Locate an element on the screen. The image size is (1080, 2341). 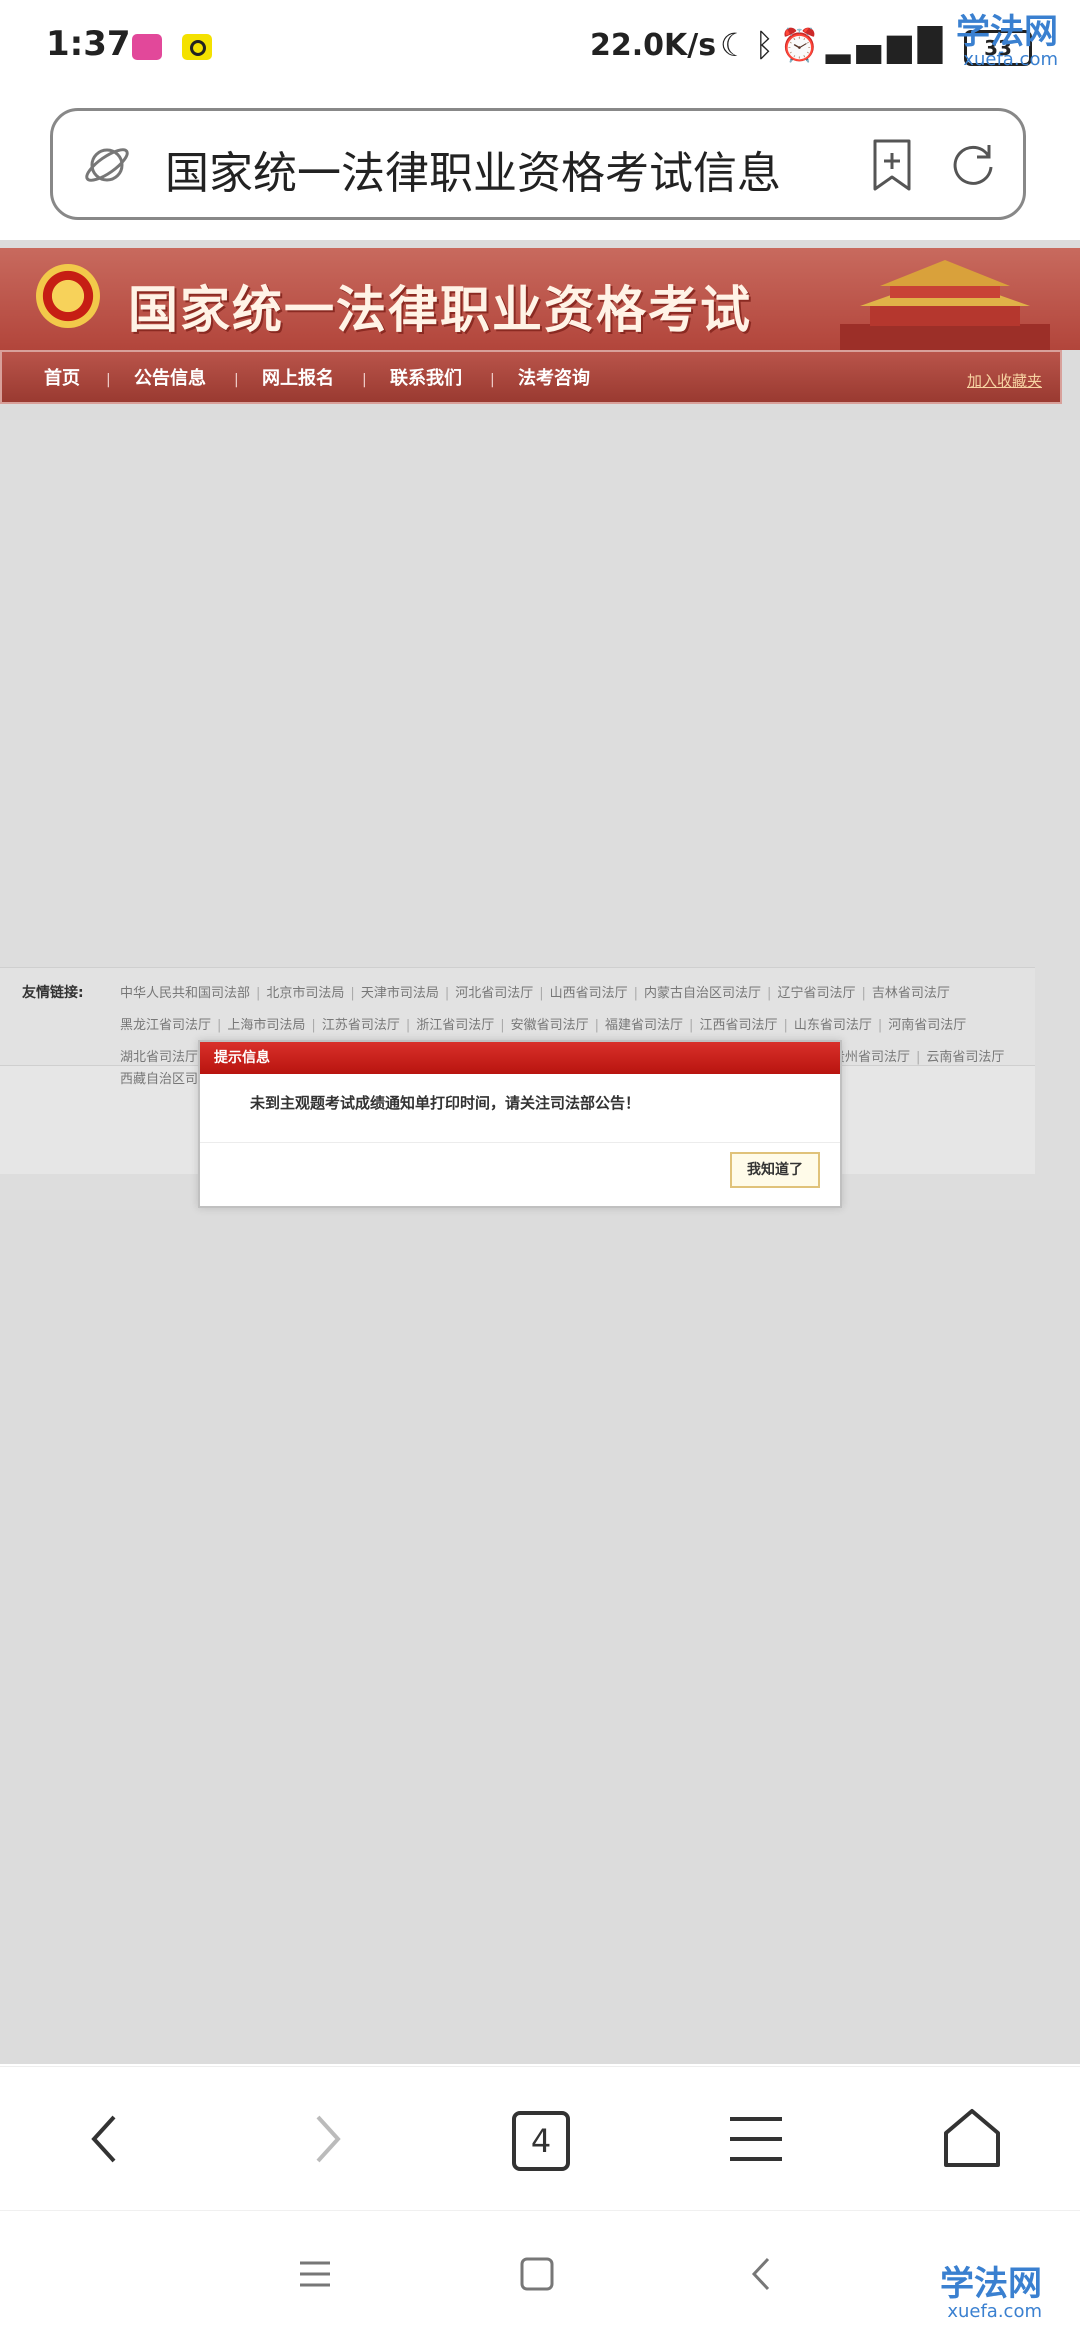
alarm-icon: ⏰ is located at coordinates (802, 45).